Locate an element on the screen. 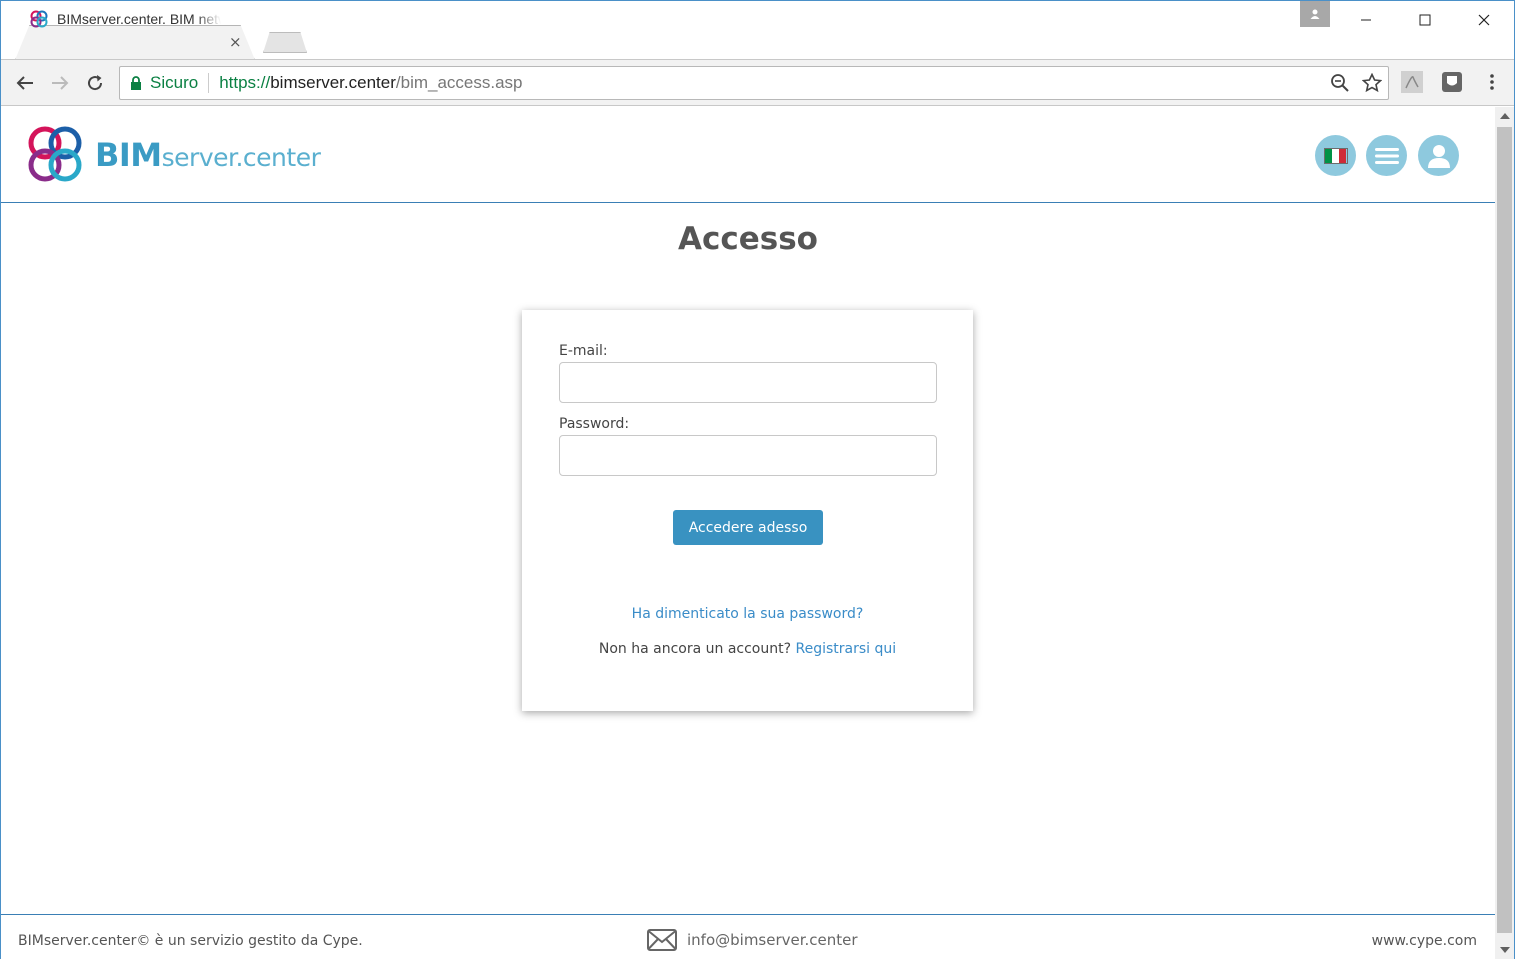 This screenshot has width=1515, height=959. scrollbar-thumb is located at coordinates (1504, 530).